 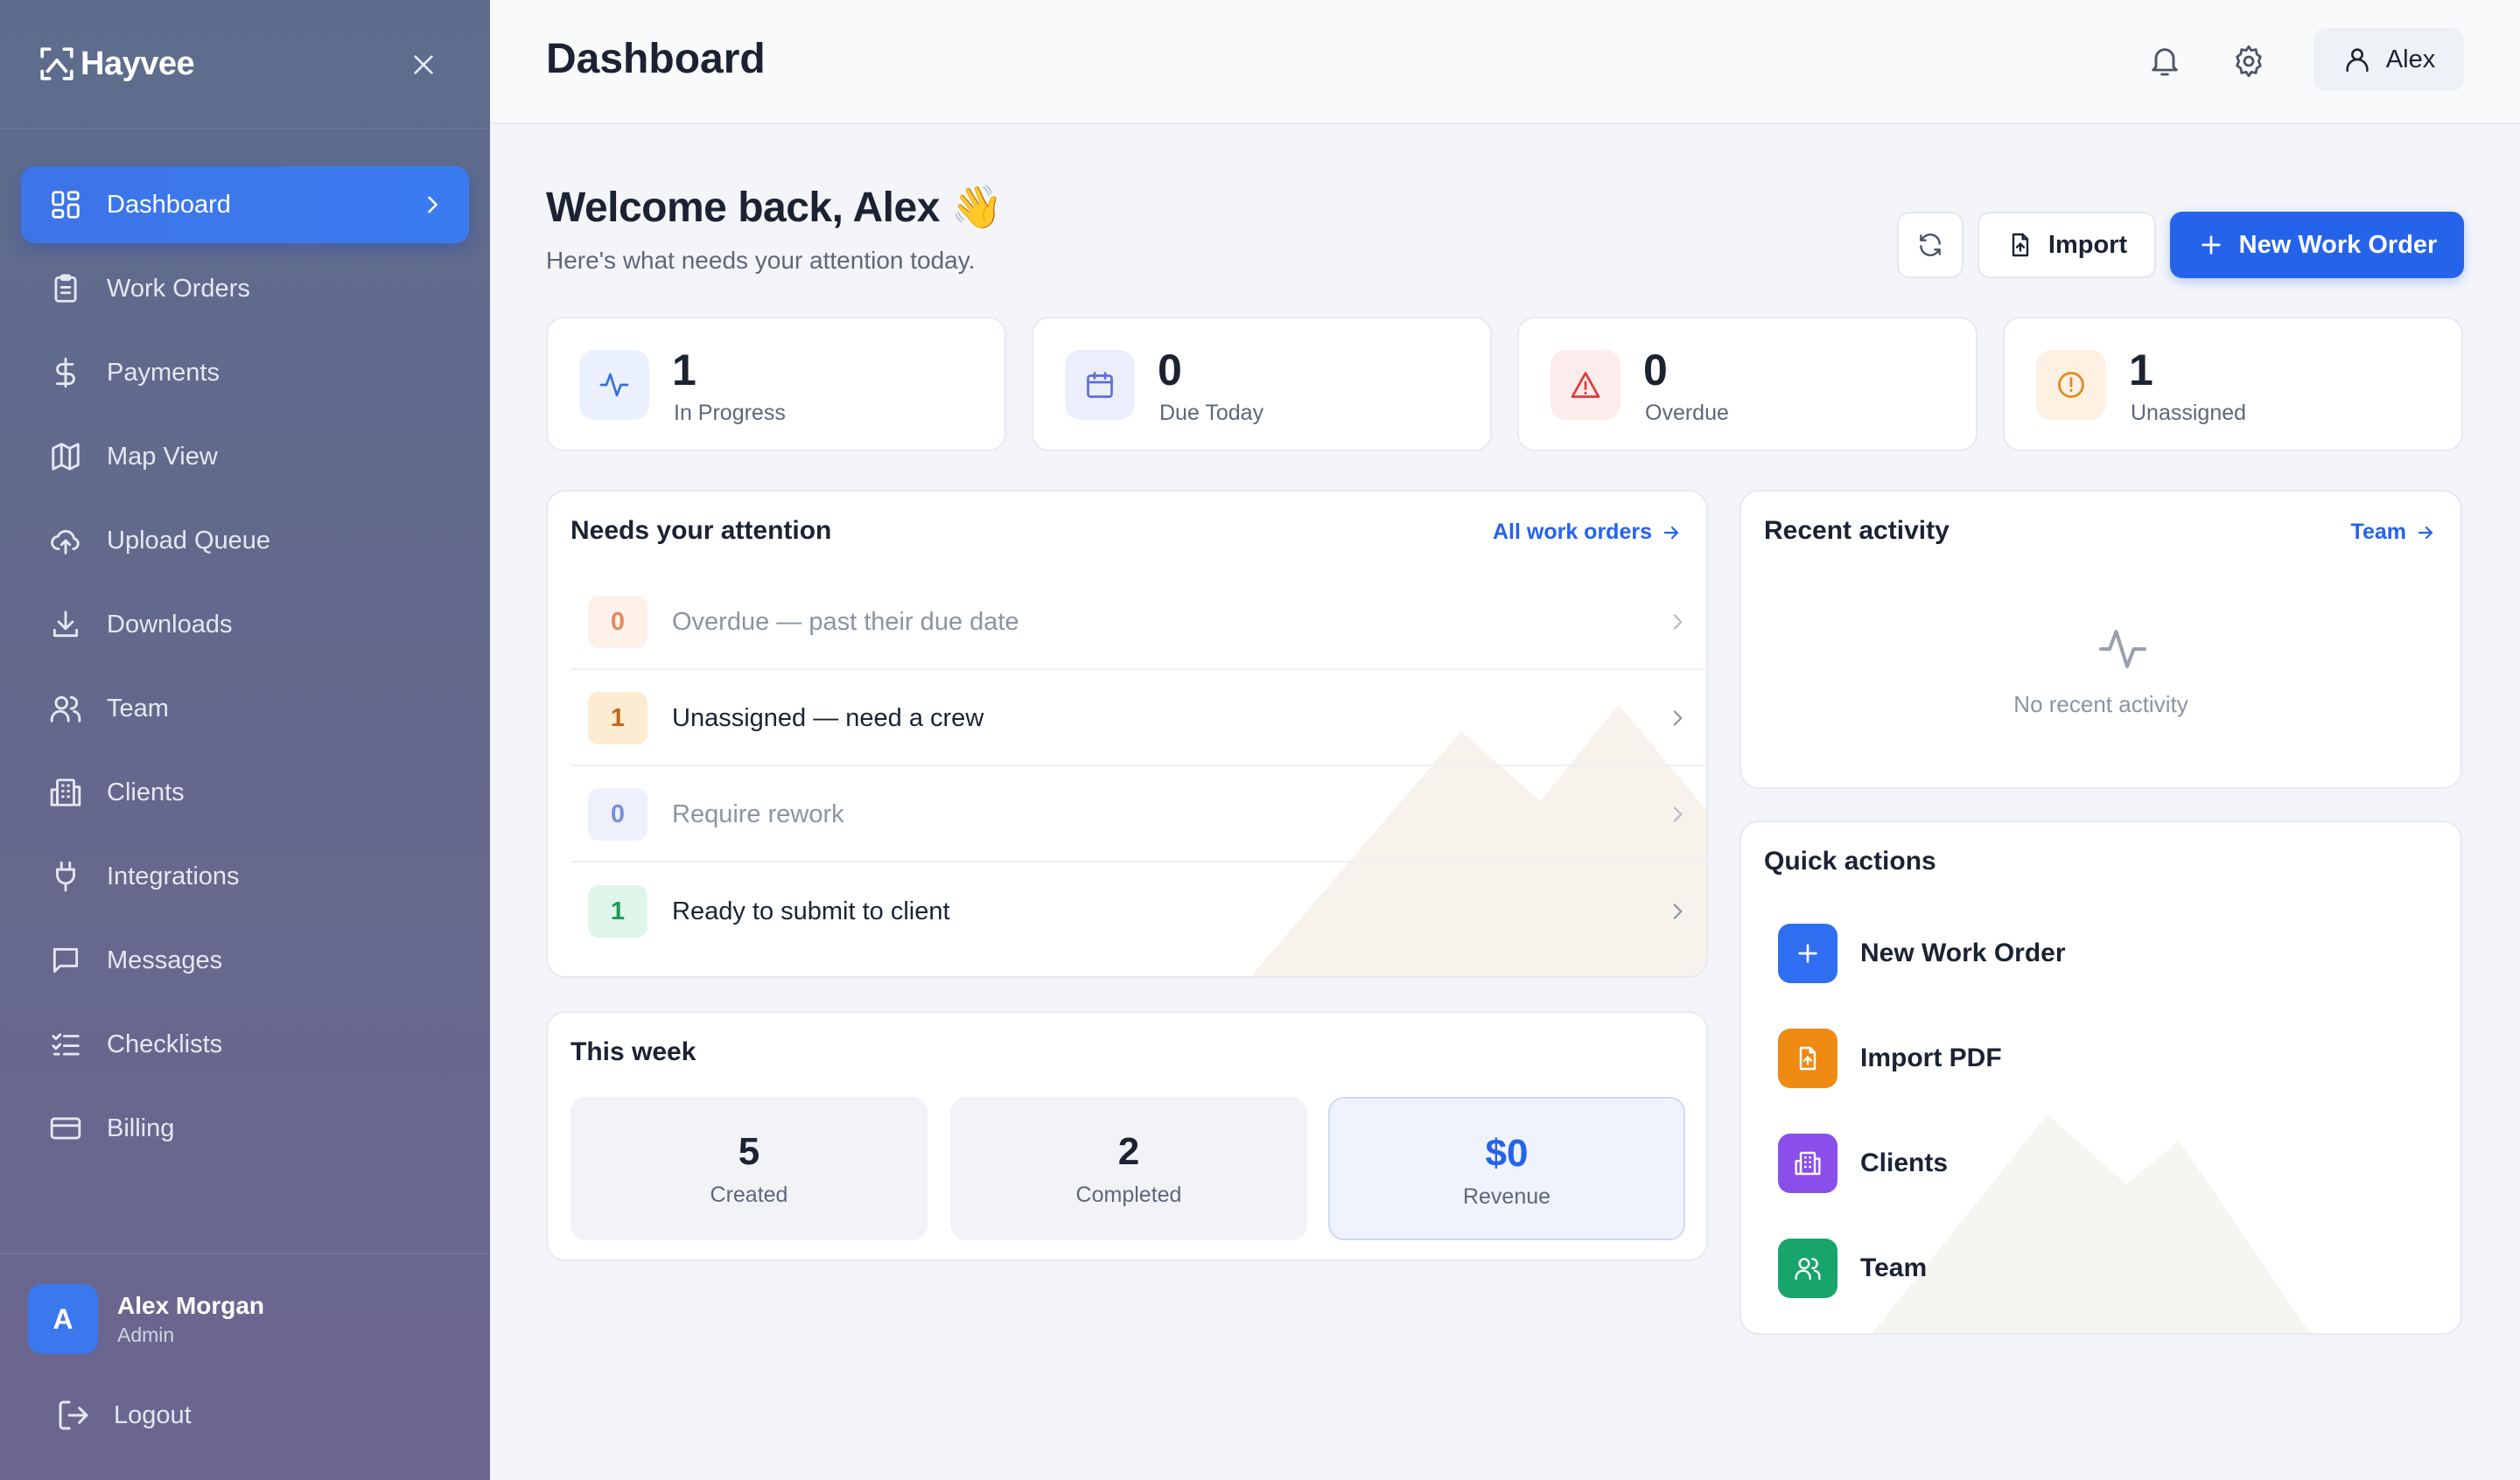 I want to click on team-link-label: Team, so click(x=2378, y=532).